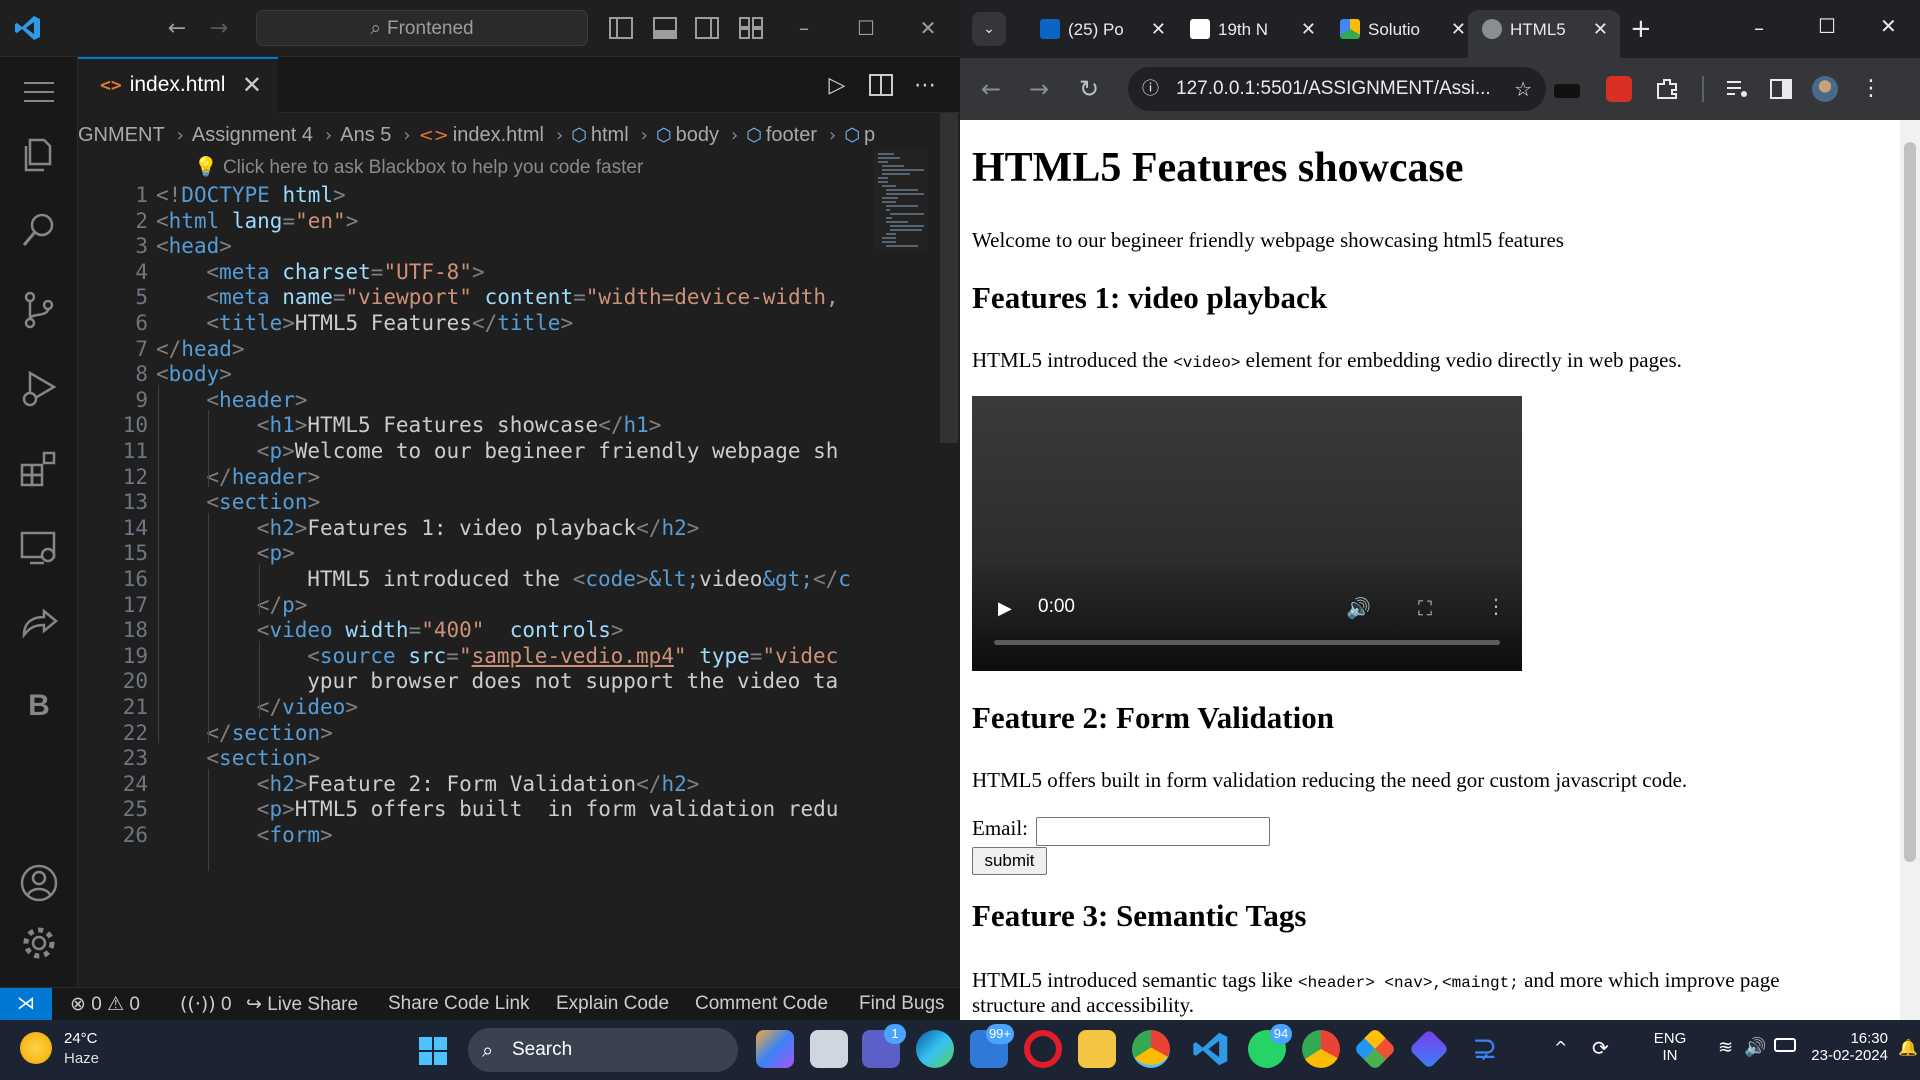  I want to click on search-icon, so click(39, 230).